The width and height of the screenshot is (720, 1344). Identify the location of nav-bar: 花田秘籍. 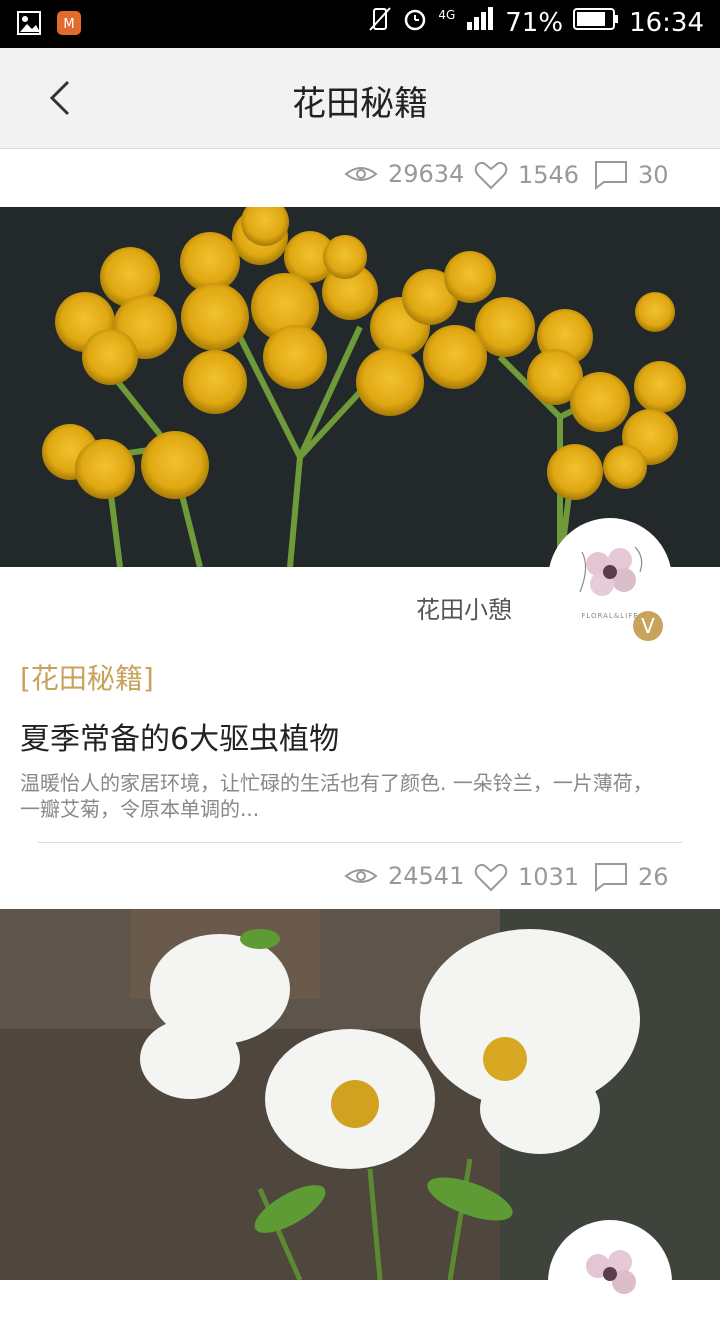
(360, 98).